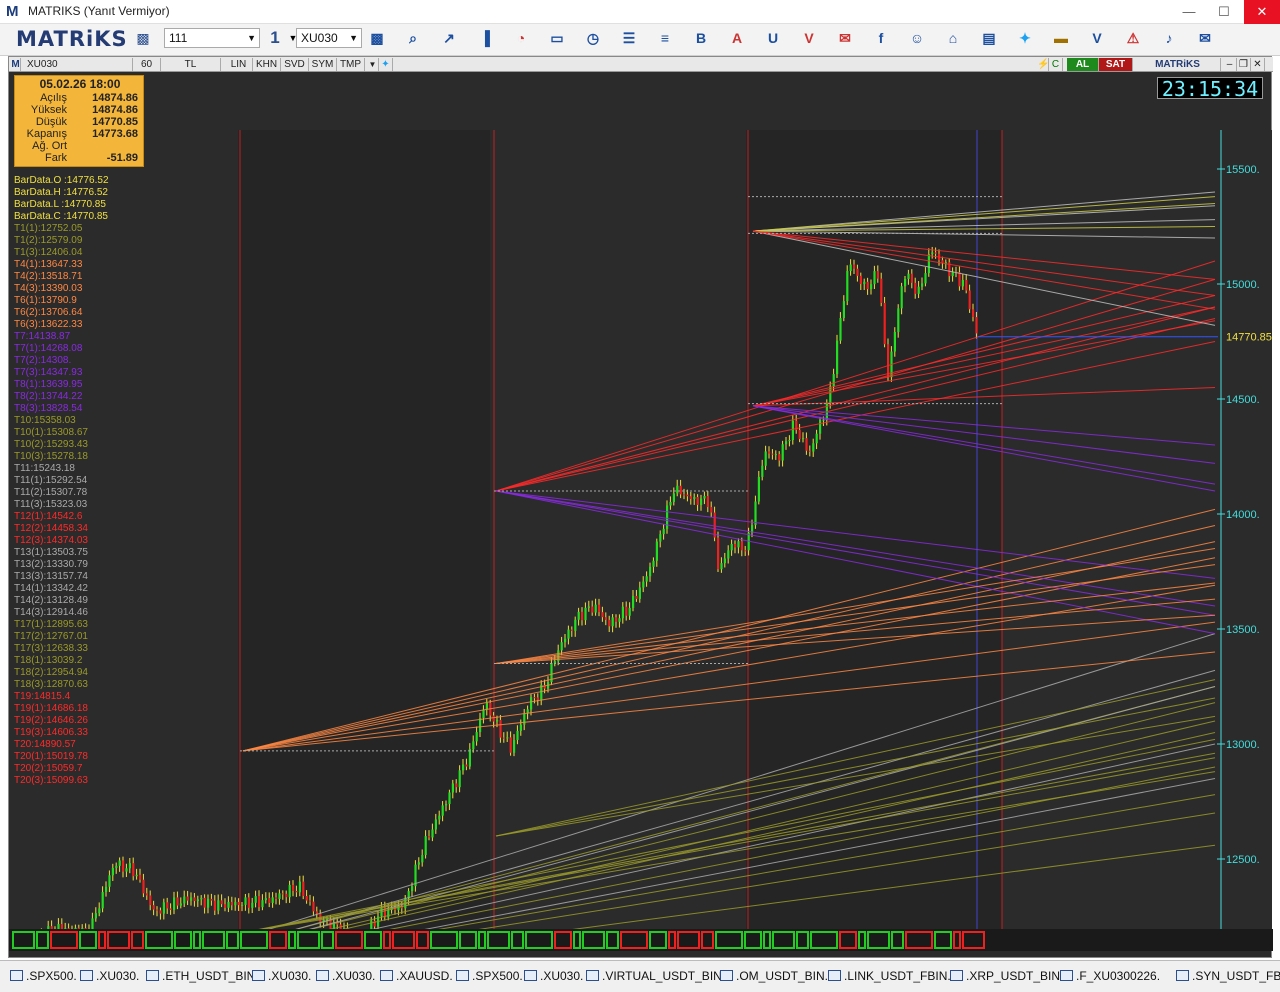 The image size is (1280, 992). I want to click on news-icon: ☰, so click(629, 38).